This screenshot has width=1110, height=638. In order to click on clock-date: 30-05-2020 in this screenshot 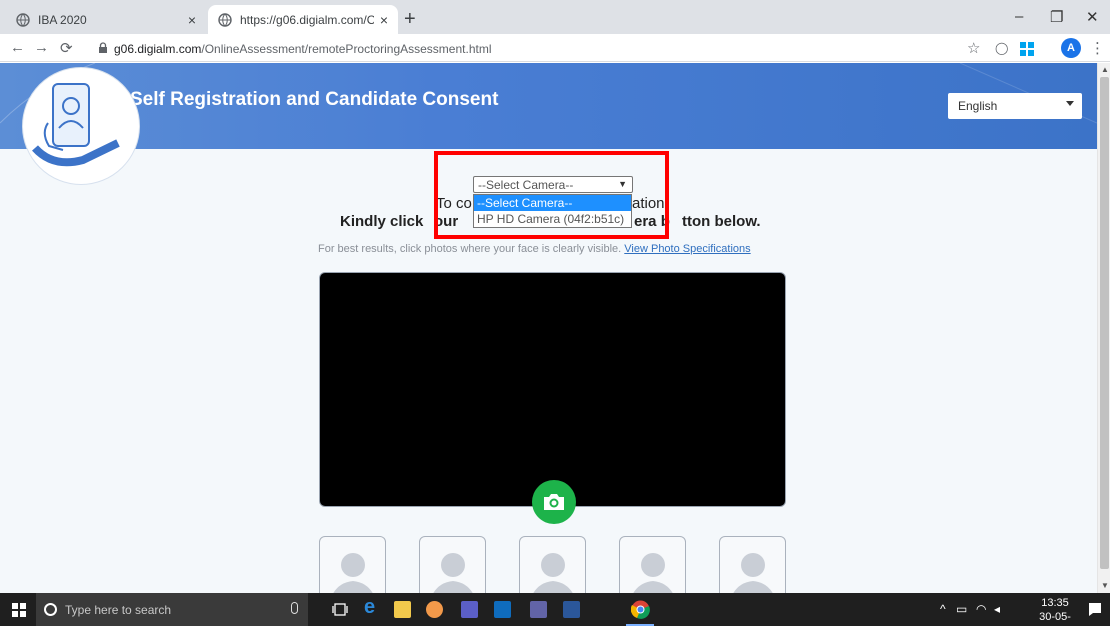, I will do `click(1055, 624)`.